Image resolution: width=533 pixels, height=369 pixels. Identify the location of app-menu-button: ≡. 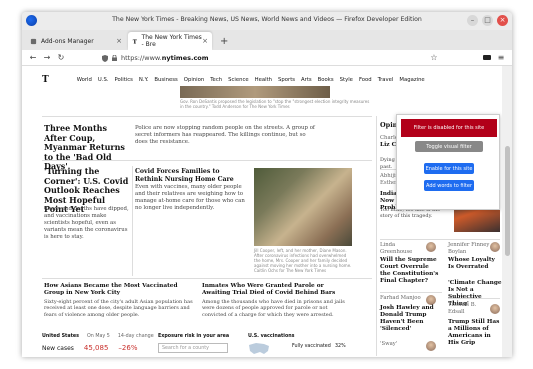
(501, 57).